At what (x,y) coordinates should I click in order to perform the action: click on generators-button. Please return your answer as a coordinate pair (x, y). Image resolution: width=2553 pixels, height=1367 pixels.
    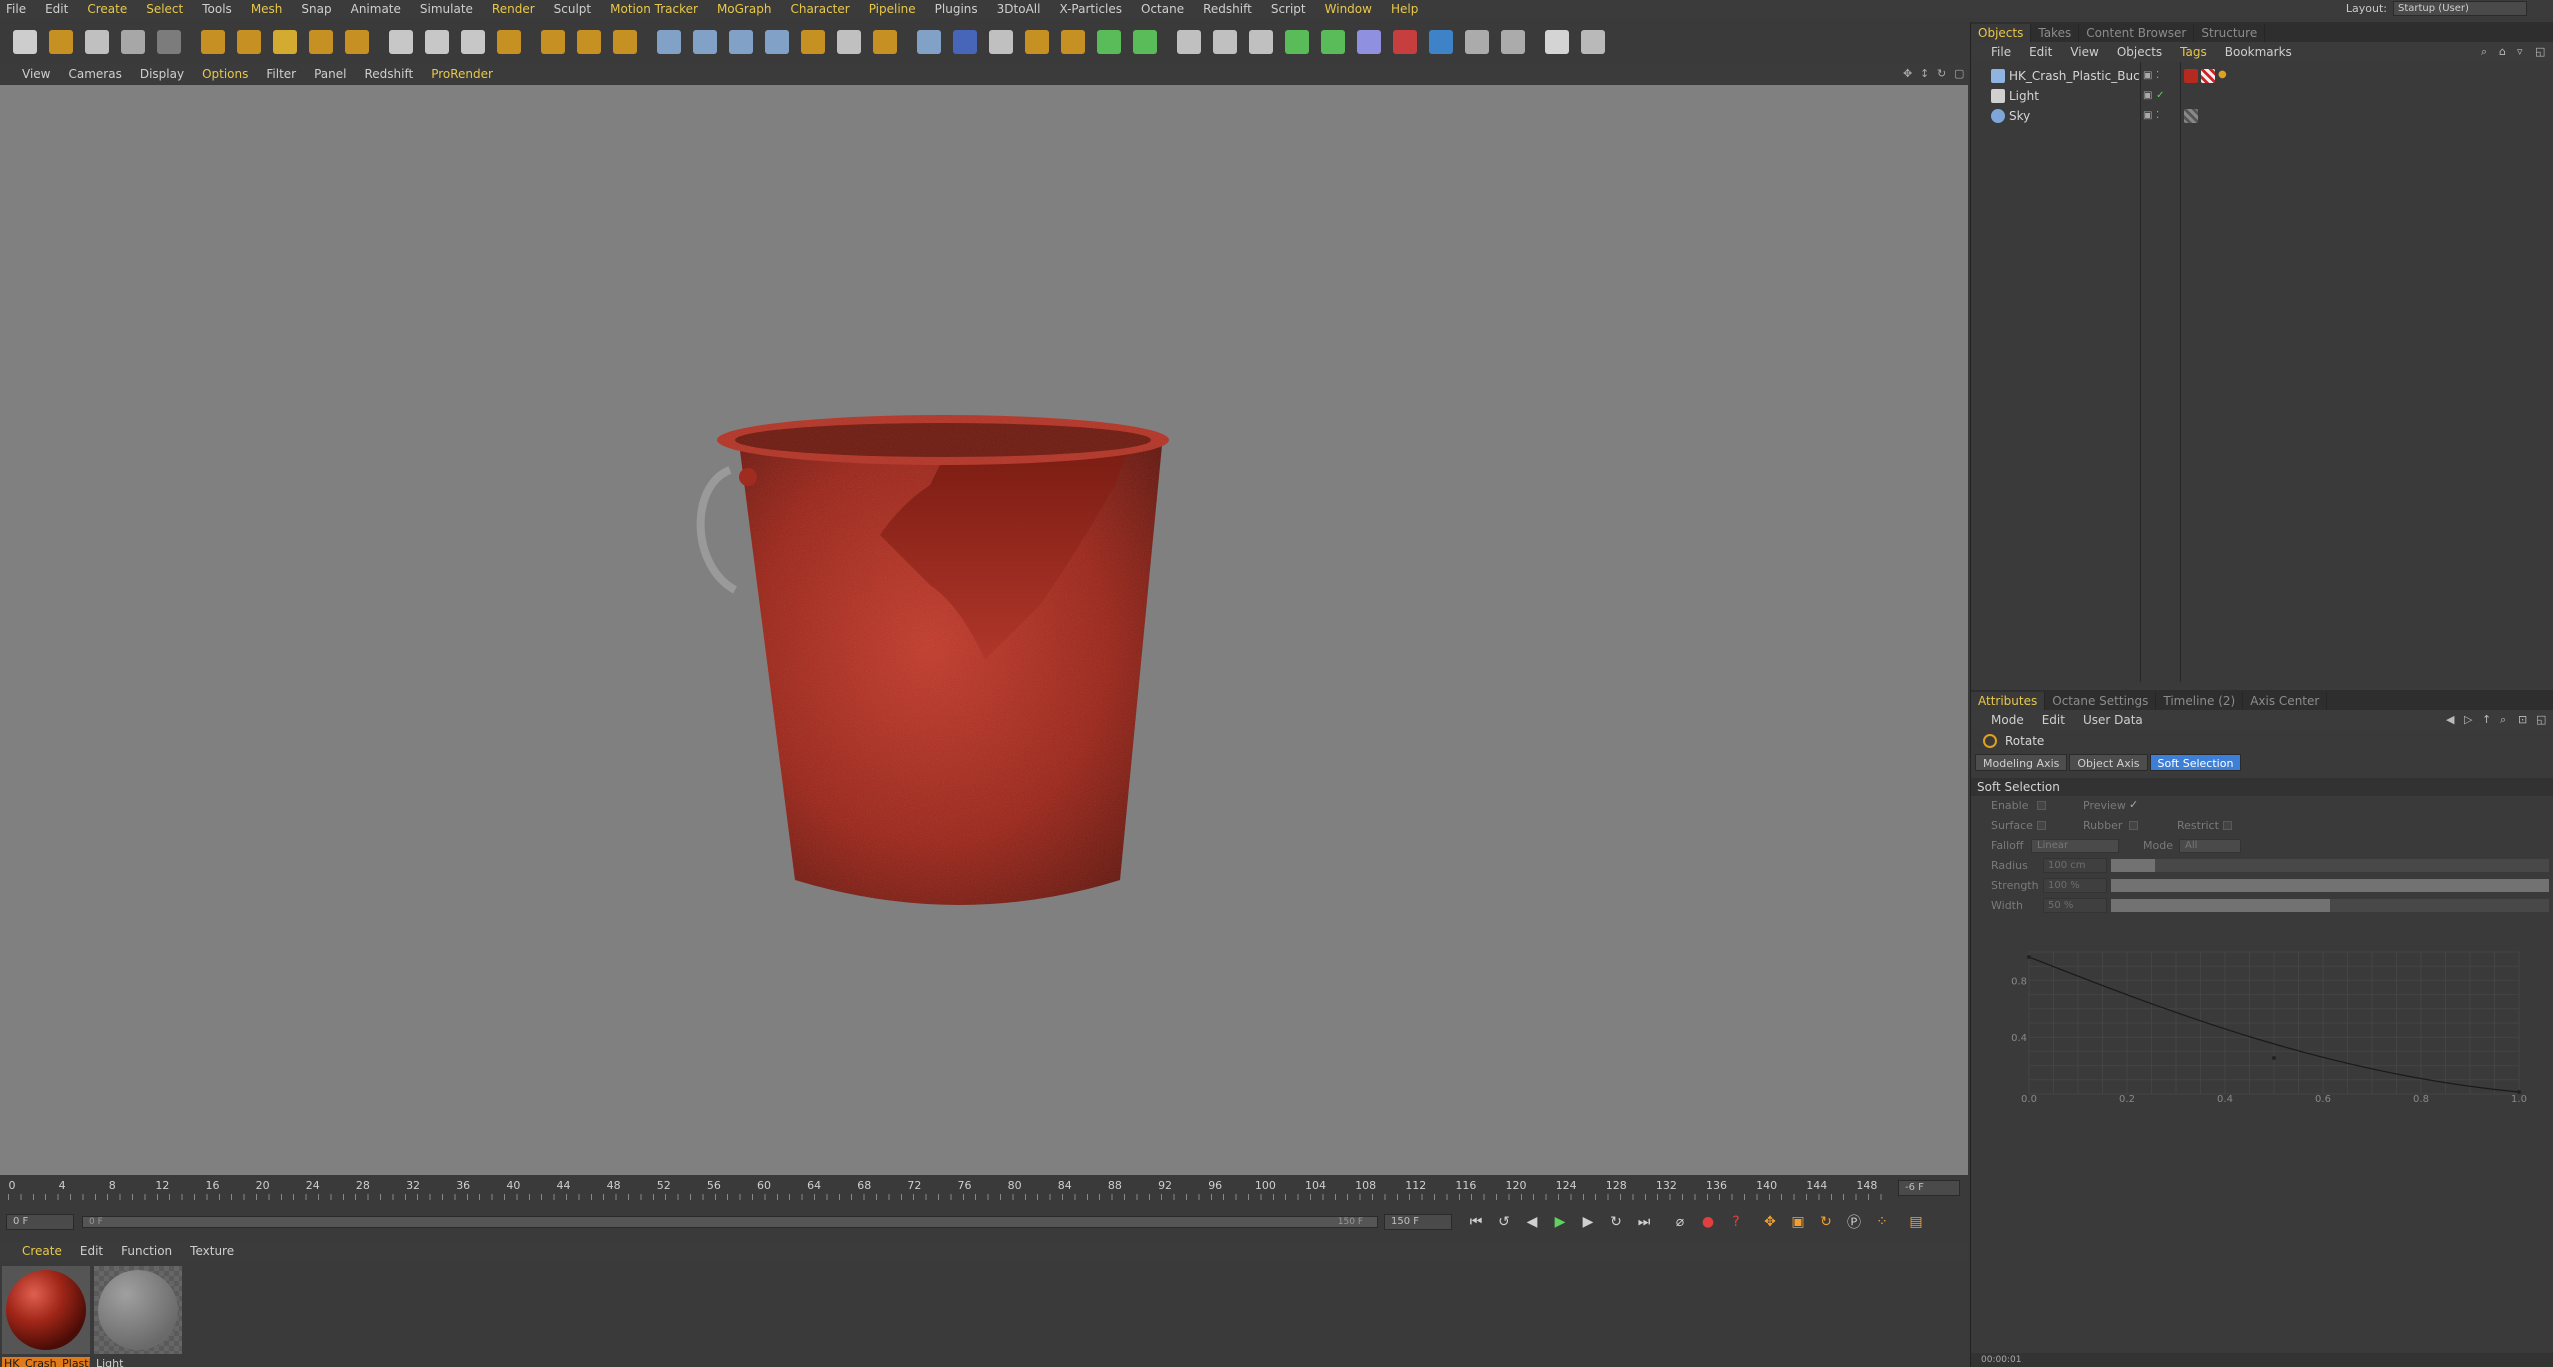
    Looking at the image, I should click on (741, 42).